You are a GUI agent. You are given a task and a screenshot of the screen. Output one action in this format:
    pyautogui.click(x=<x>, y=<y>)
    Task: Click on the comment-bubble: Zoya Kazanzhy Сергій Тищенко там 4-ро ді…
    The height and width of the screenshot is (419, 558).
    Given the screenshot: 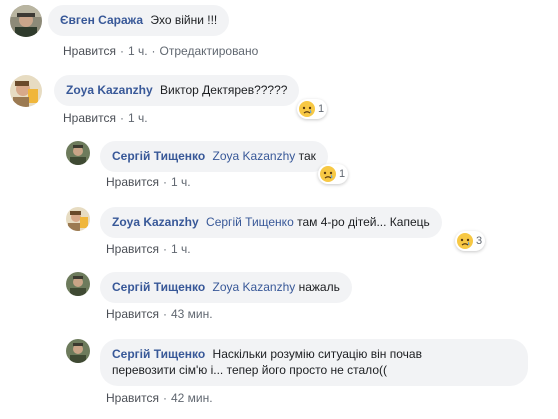 What is the action you would take?
    pyautogui.click(x=271, y=222)
    